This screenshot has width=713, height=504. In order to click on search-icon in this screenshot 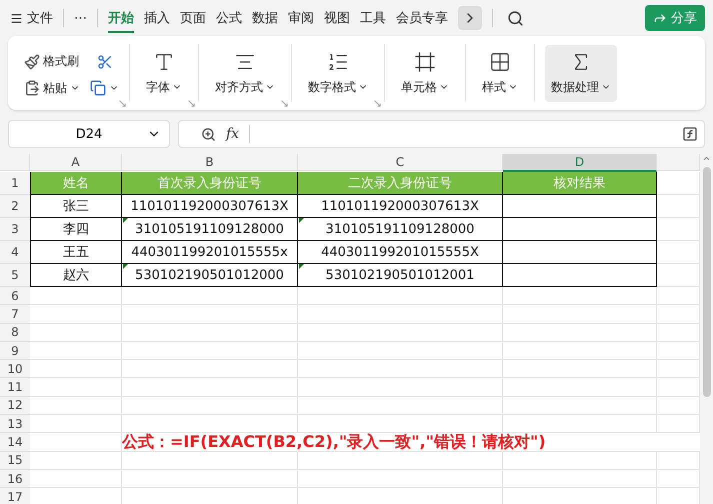, I will do `click(515, 18)`.